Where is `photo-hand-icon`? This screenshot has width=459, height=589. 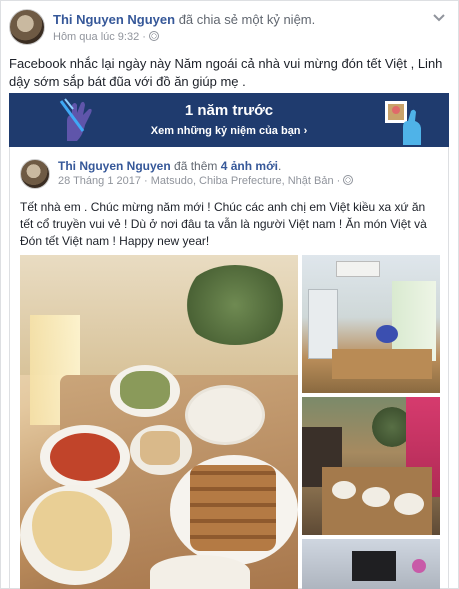 photo-hand-icon is located at coordinates (403, 123).